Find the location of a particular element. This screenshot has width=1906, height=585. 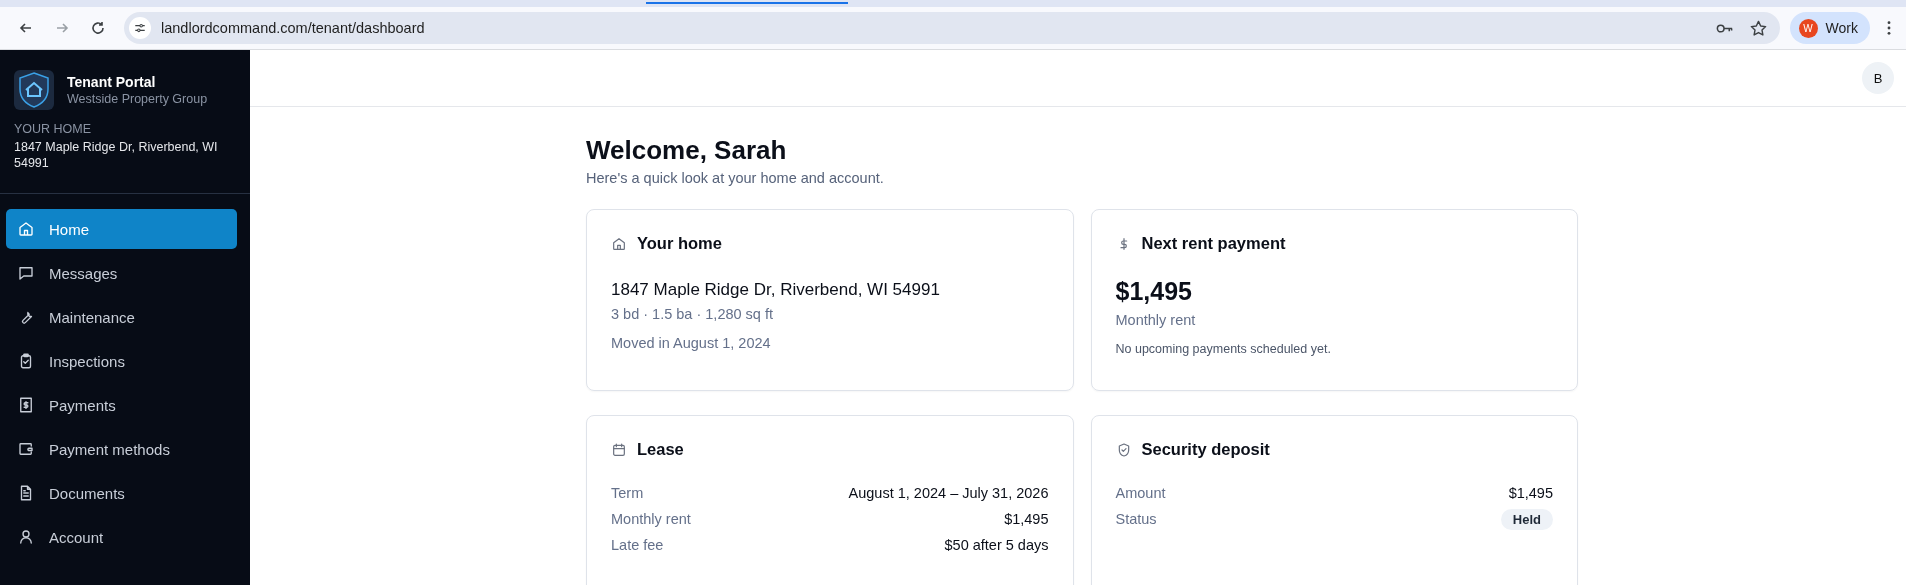

section-label: YOUR HOME is located at coordinates (53, 128).